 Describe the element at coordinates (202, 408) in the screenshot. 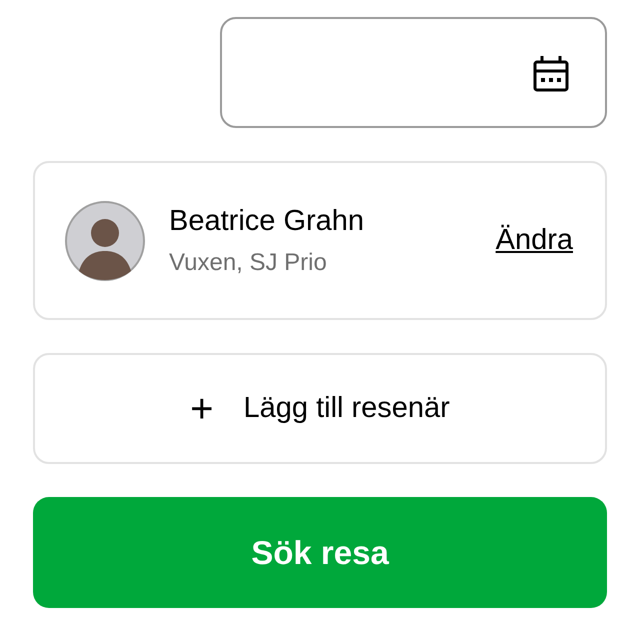

I see `plus-icon: +` at that location.